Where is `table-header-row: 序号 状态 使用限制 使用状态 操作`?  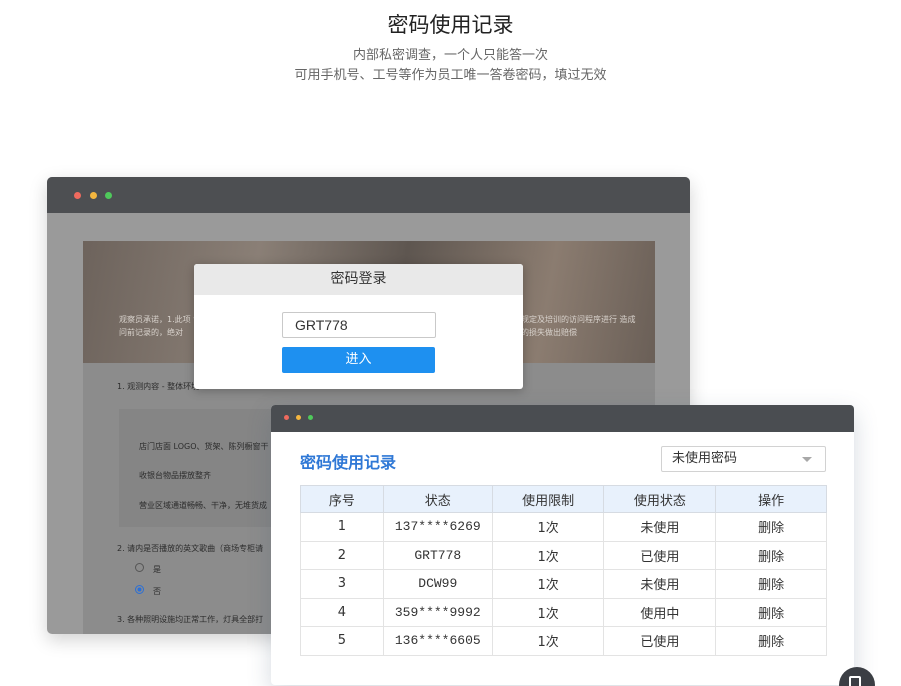 table-header-row: 序号 状态 使用限制 使用状态 操作 is located at coordinates (563, 499).